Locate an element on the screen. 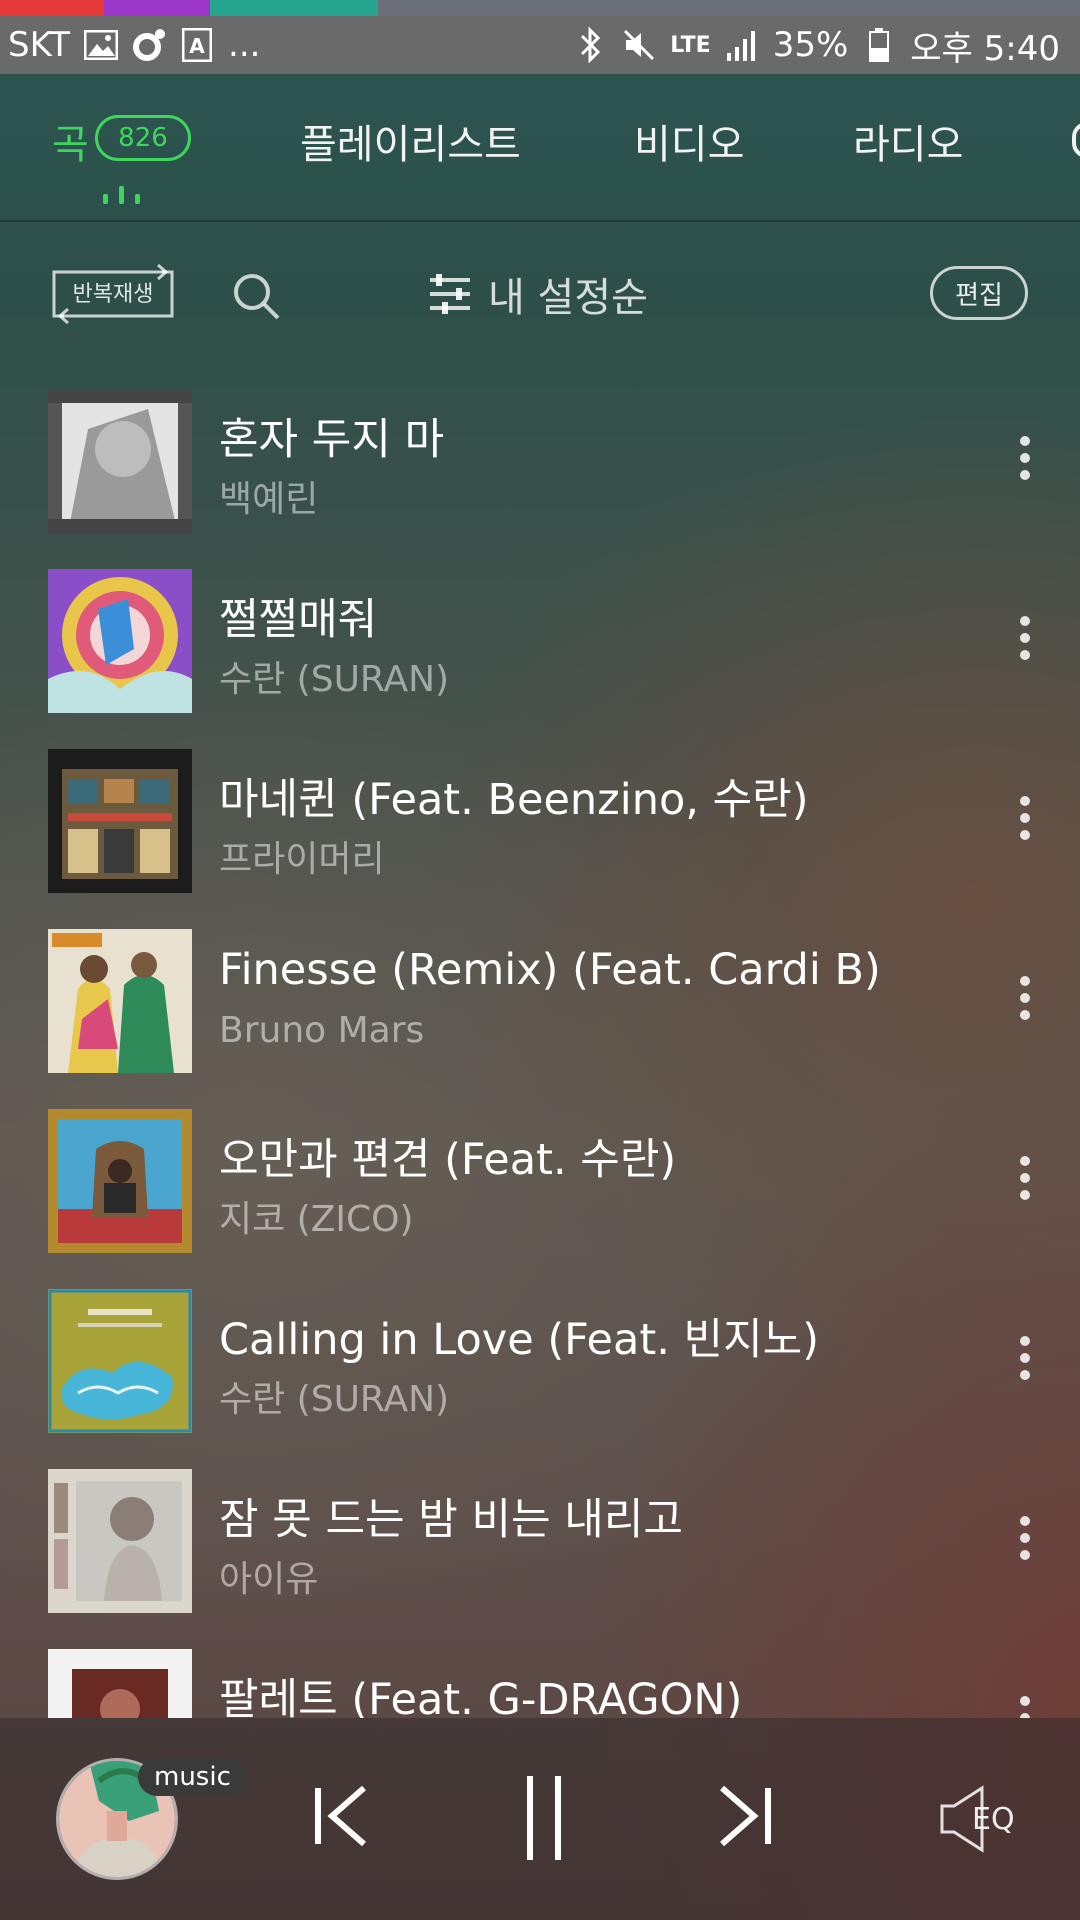 The width and height of the screenshot is (1080, 1920). edit-button: 편집 is located at coordinates (979, 293).